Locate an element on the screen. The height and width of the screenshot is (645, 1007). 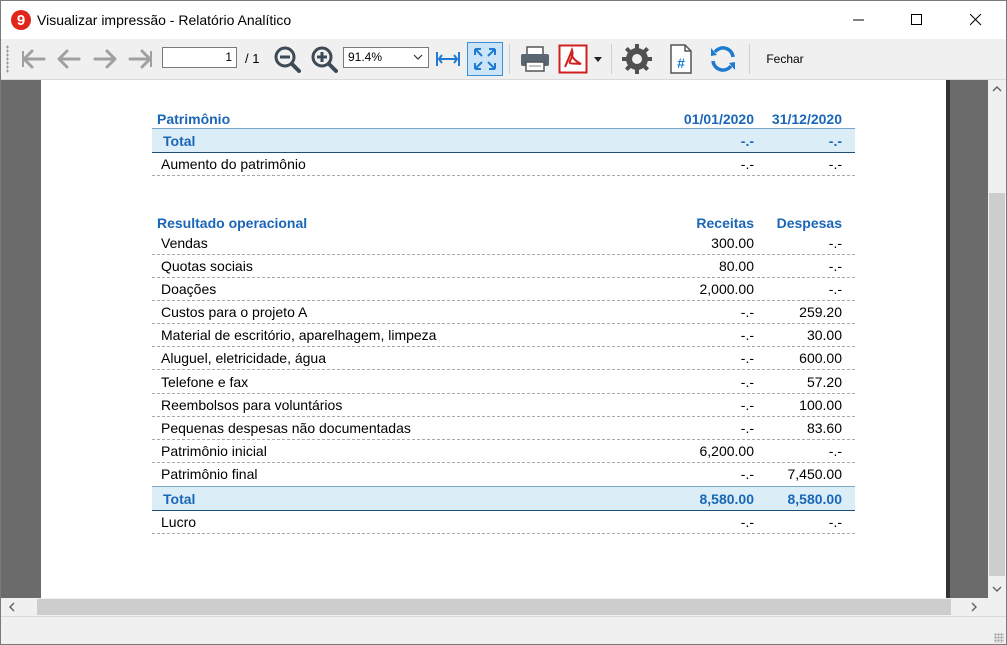
page-numbering-button: # is located at coordinates (681, 59).